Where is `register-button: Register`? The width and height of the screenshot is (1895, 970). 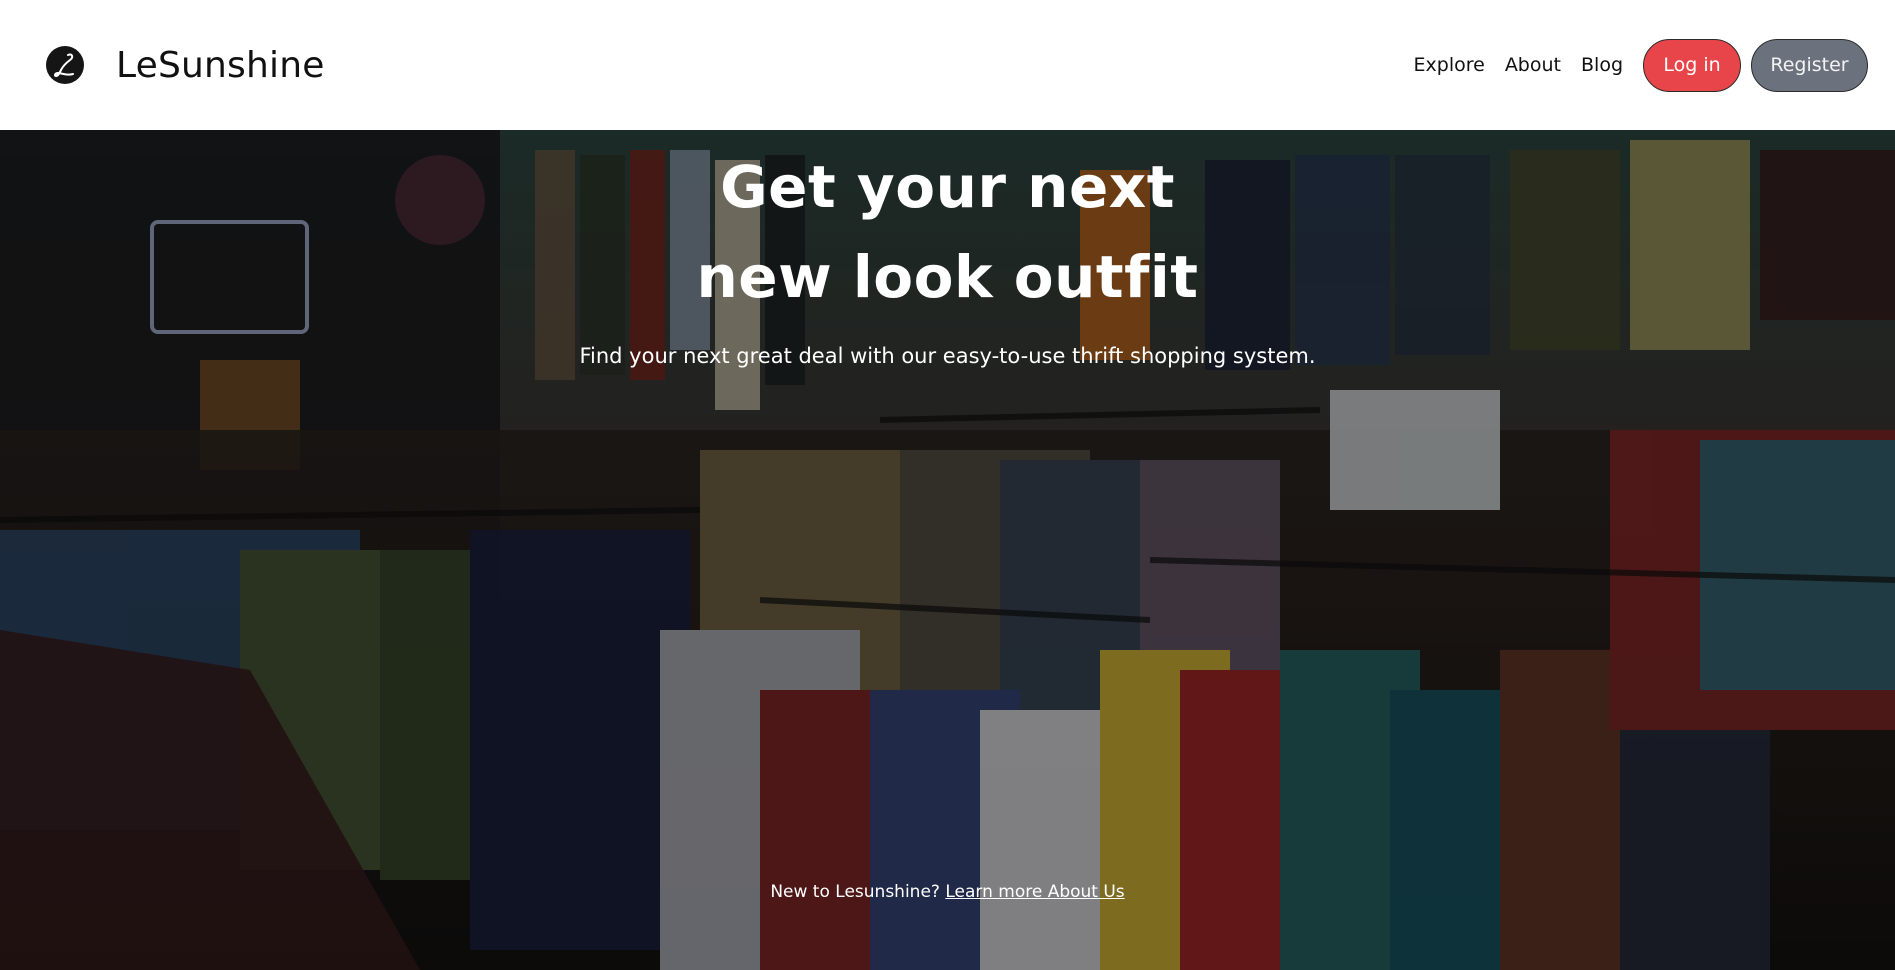
register-button: Register is located at coordinates (1809, 65).